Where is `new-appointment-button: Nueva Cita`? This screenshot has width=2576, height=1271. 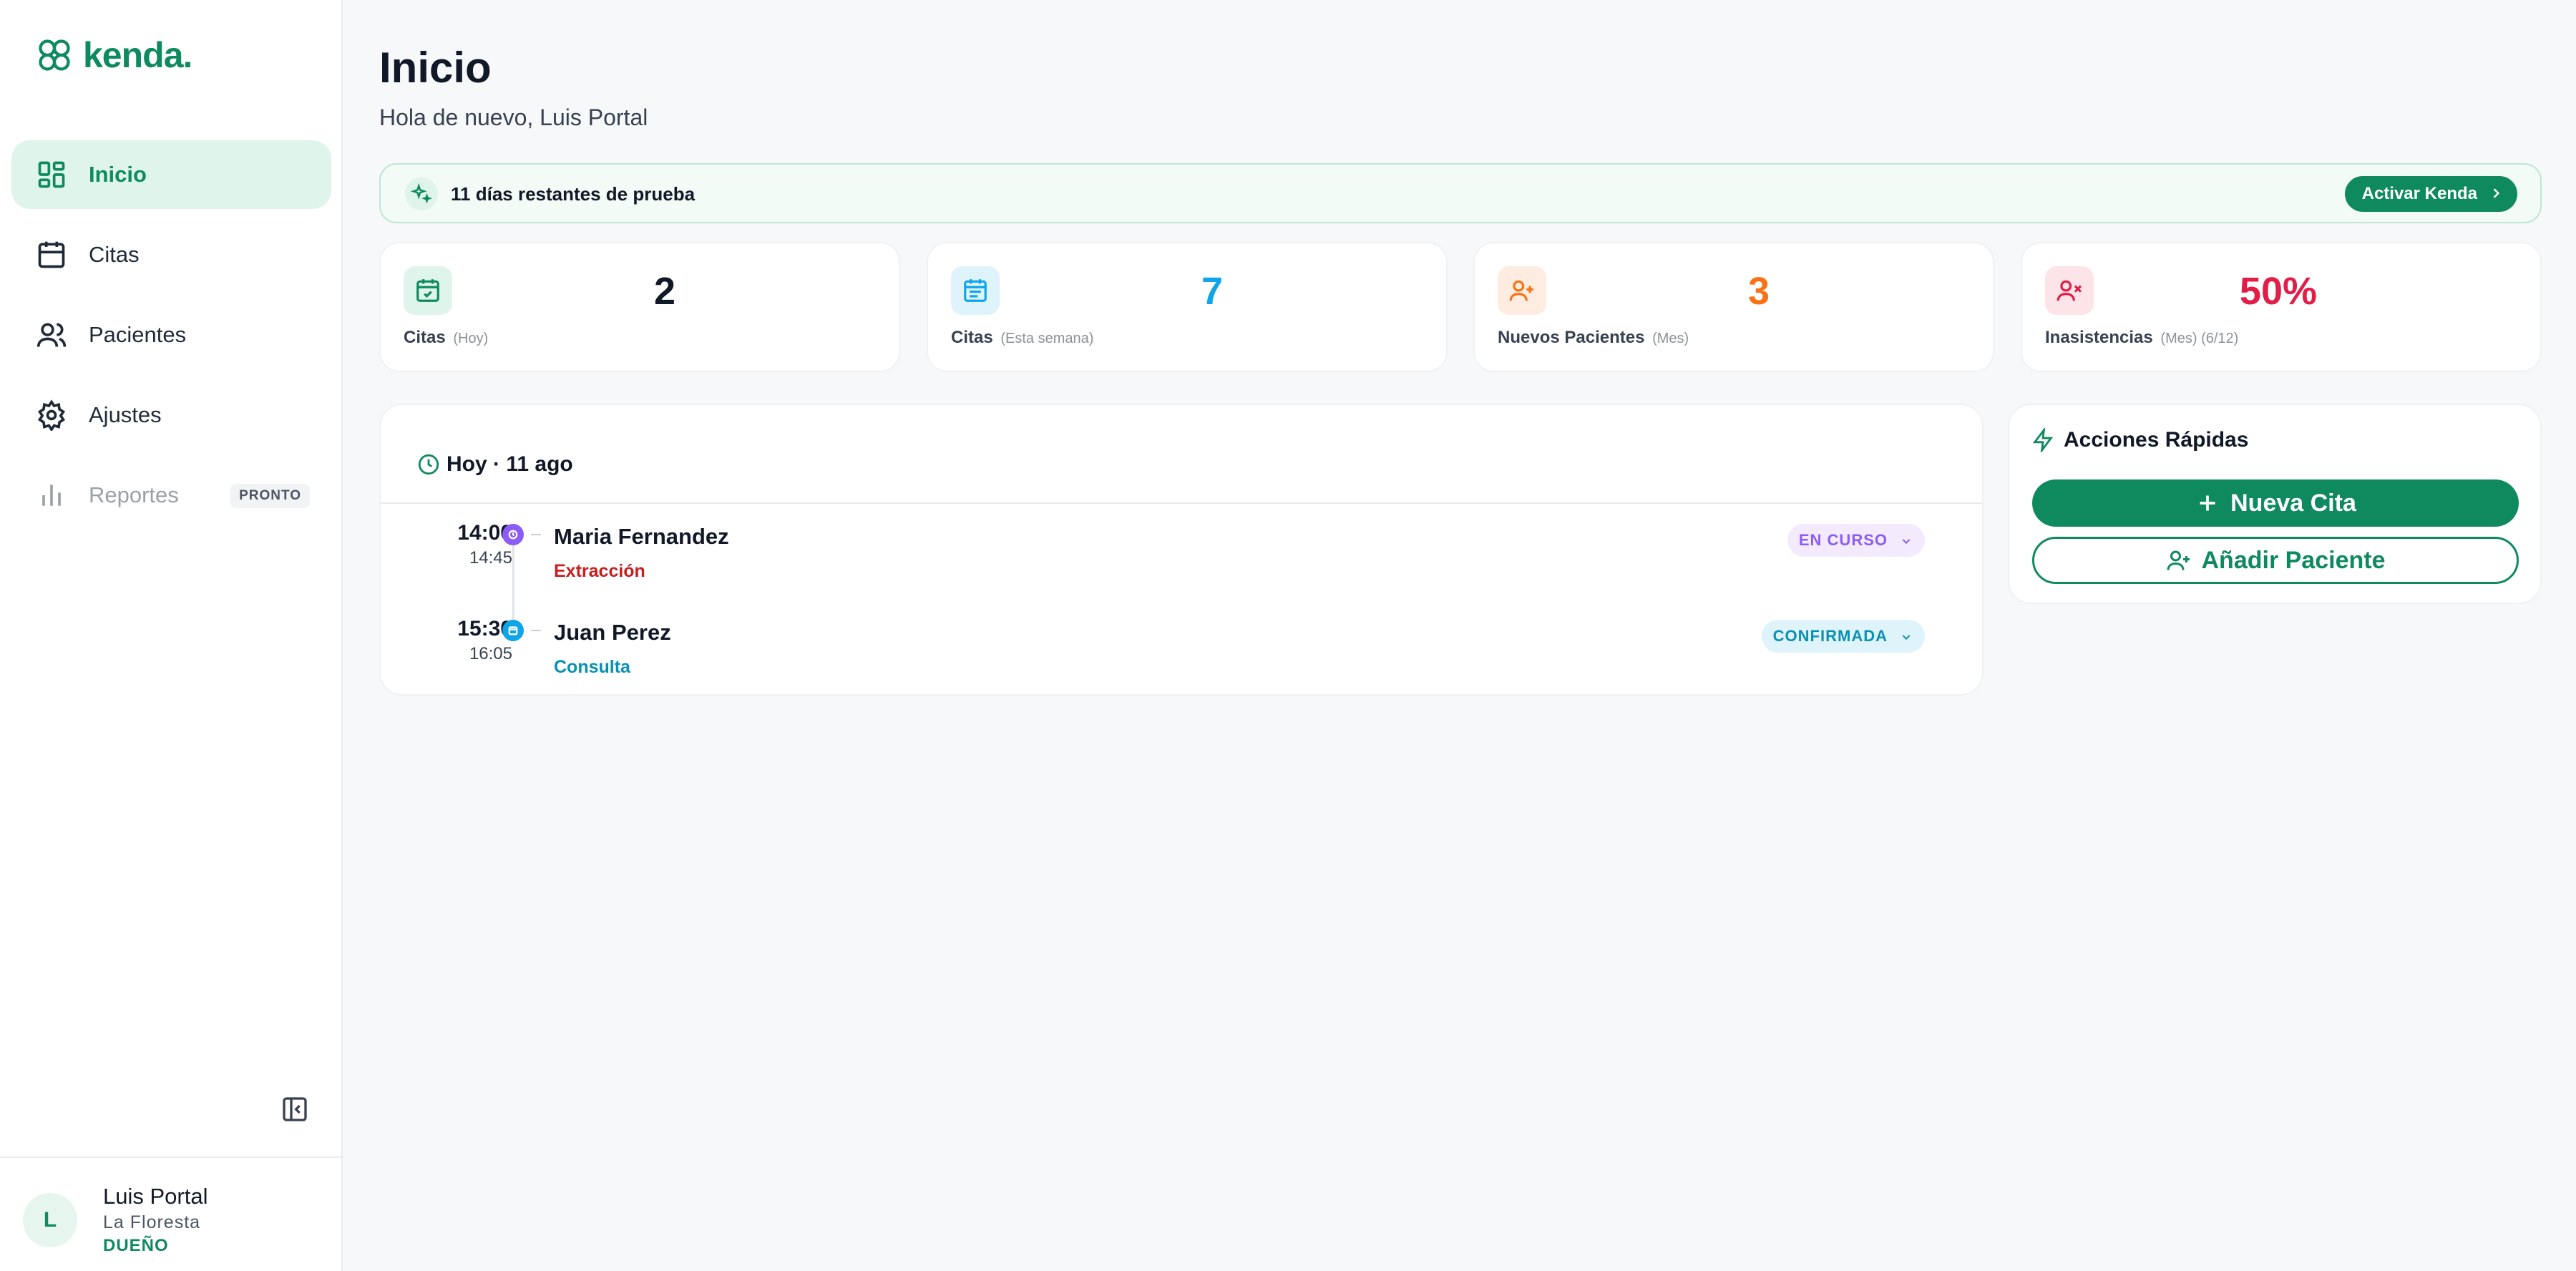 new-appointment-button: Nueva Cita is located at coordinates (2275, 503).